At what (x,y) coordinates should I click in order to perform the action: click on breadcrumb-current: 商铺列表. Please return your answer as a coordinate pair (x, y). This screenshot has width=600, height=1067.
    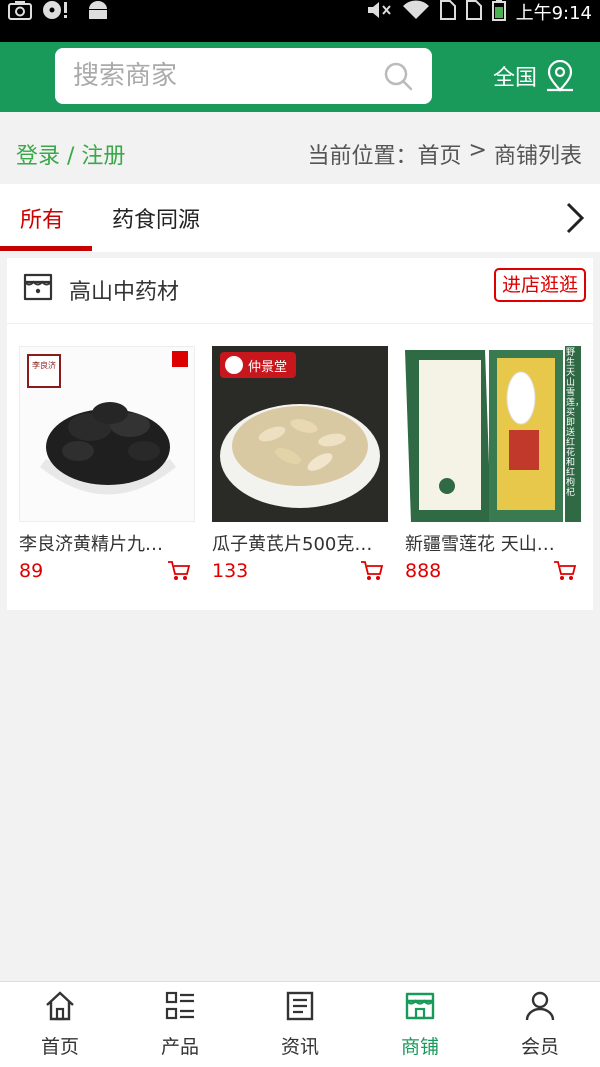
    Looking at the image, I should click on (537, 156).